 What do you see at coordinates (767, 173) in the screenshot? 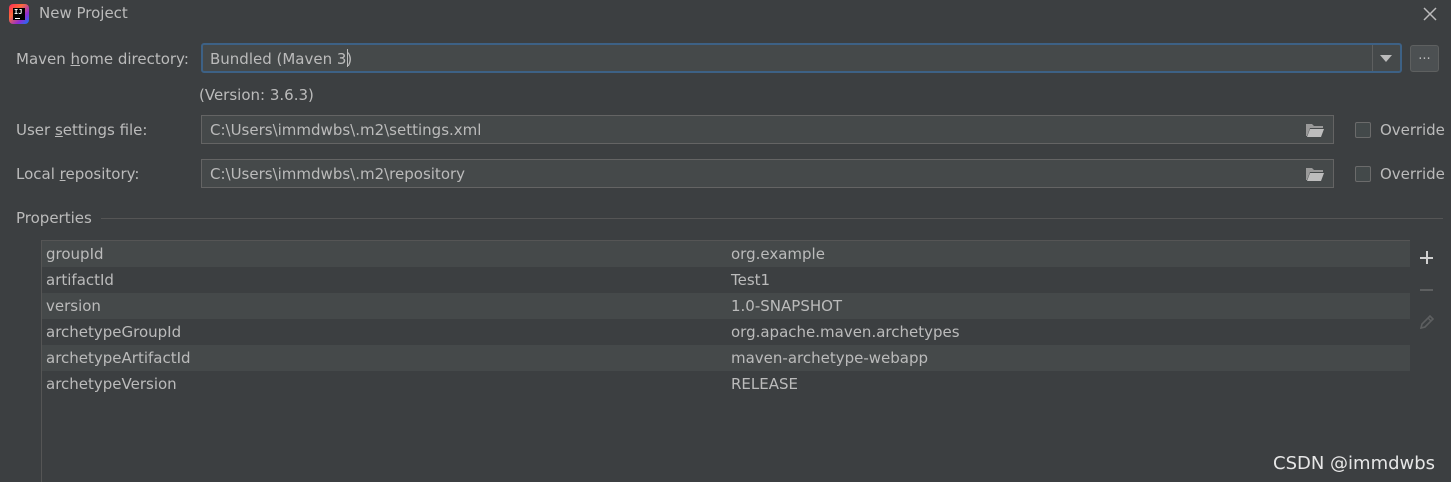
I see `local-repository-field: C:\Users\immdwbs\.m2\repository` at bounding box center [767, 173].